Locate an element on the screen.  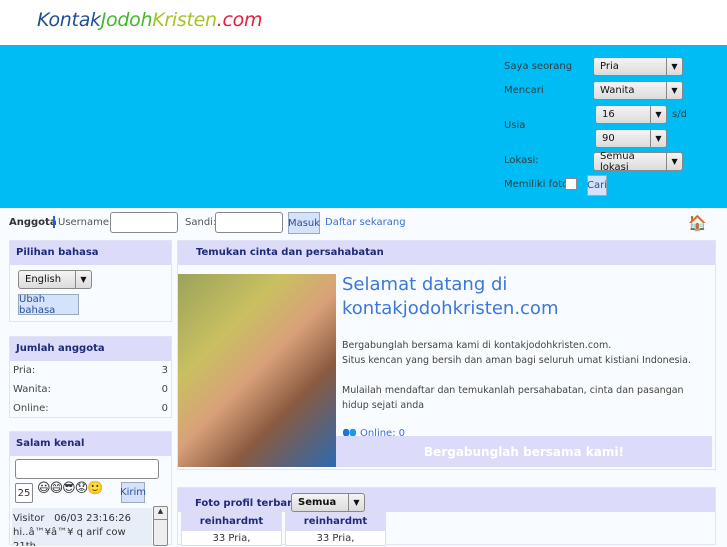
language-value: English is located at coordinates (43, 279).